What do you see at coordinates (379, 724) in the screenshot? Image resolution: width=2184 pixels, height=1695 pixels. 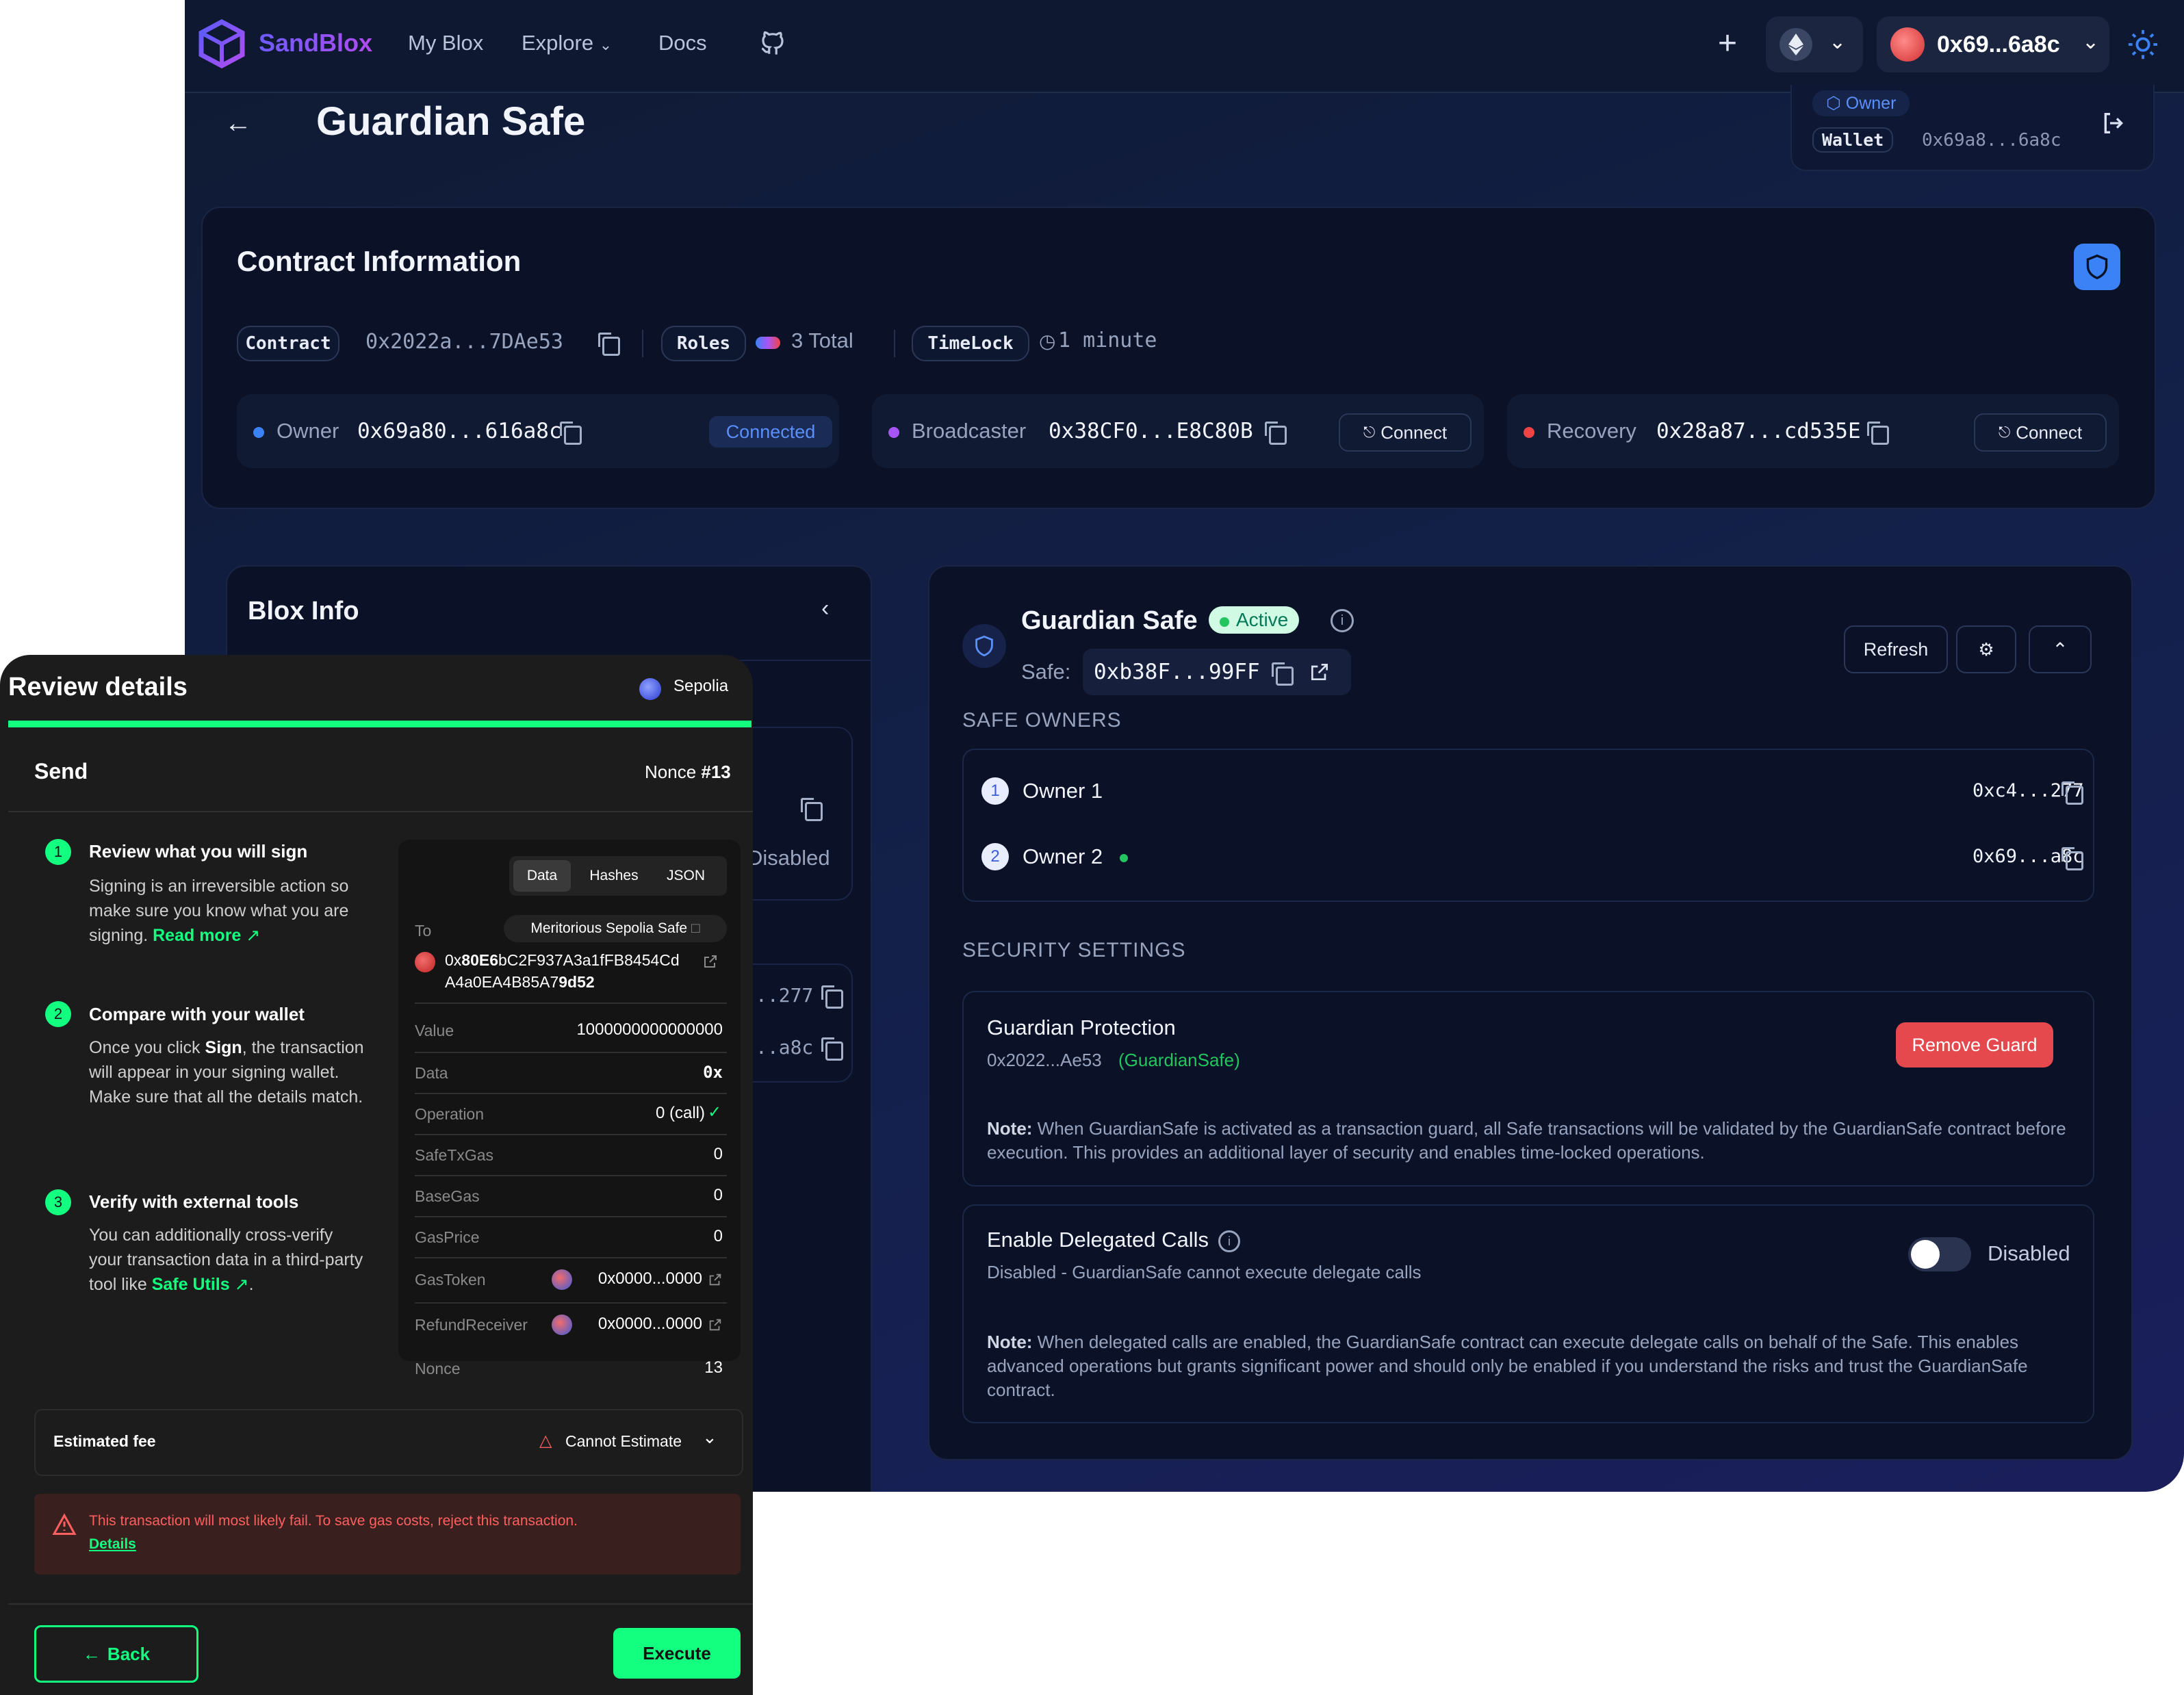 I see `progress-track` at bounding box center [379, 724].